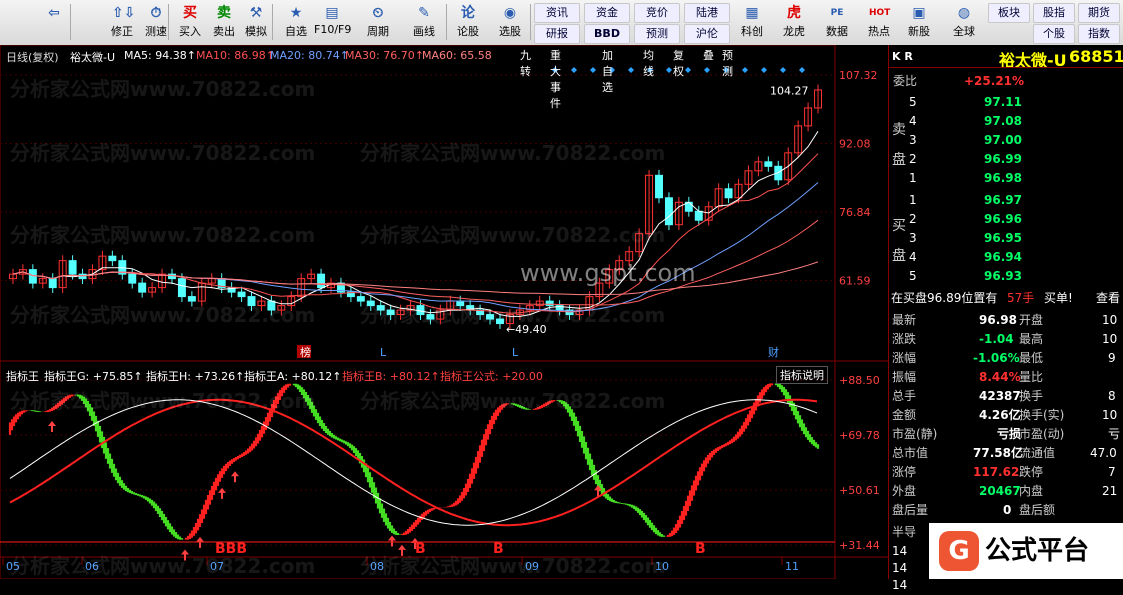 This screenshot has height=595, width=1123. I want to click on buy-row: 4 96.94, so click(1006, 257).